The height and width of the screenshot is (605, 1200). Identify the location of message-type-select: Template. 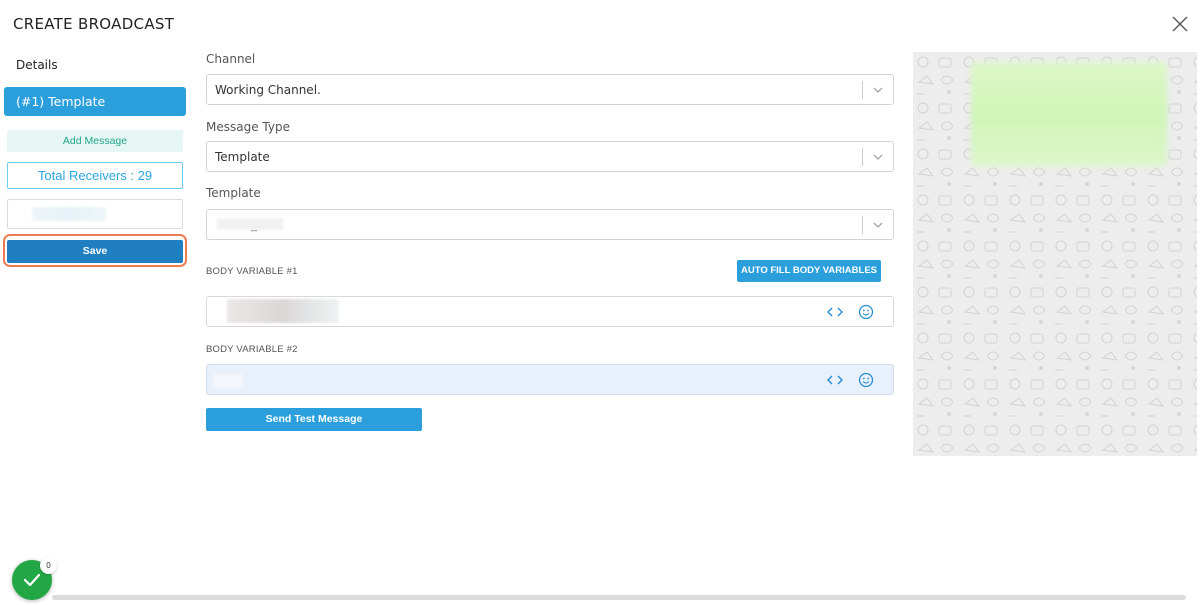
(550, 156).